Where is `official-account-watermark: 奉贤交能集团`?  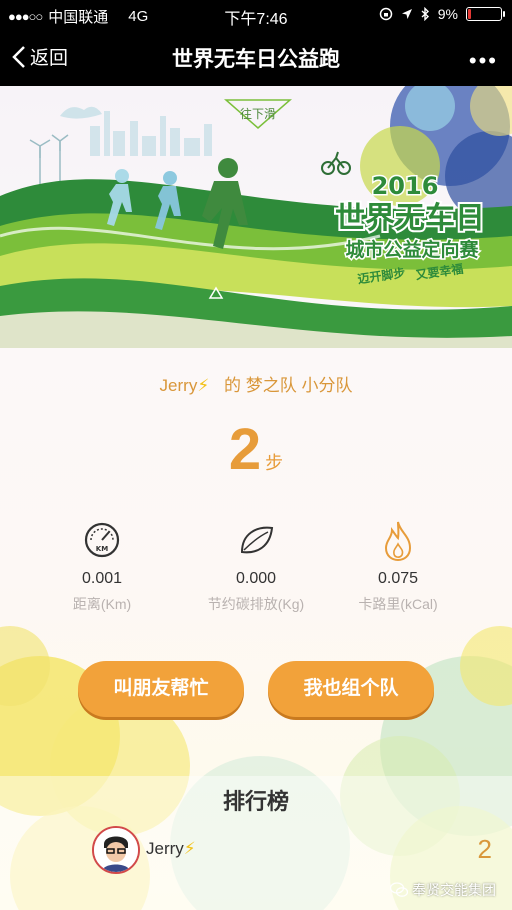 official-account-watermark: 奉贤交能集团 is located at coordinates (443, 890).